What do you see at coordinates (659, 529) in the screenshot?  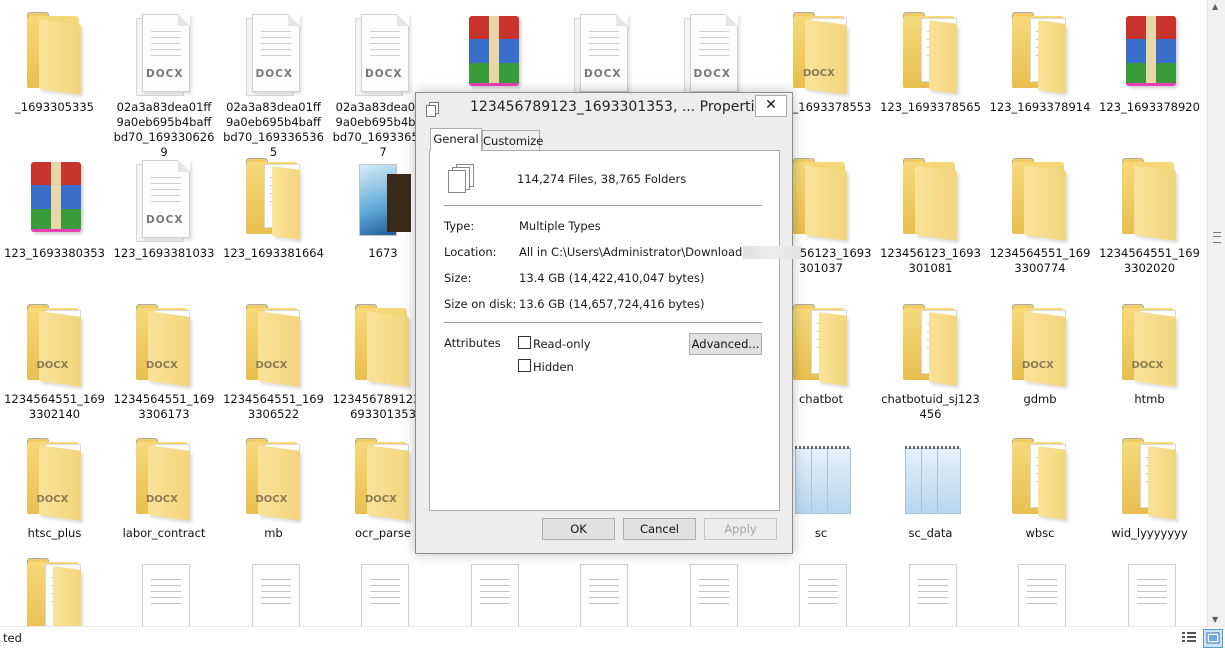 I see `cancel-button: Cancel` at bounding box center [659, 529].